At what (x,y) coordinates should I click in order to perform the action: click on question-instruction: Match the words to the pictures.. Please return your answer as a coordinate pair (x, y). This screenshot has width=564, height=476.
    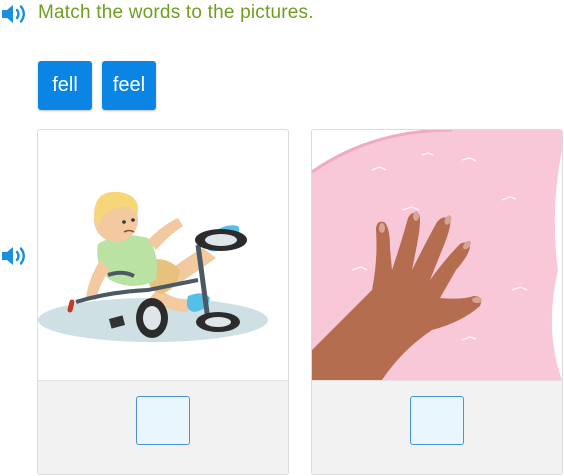
    Looking at the image, I should click on (176, 12).